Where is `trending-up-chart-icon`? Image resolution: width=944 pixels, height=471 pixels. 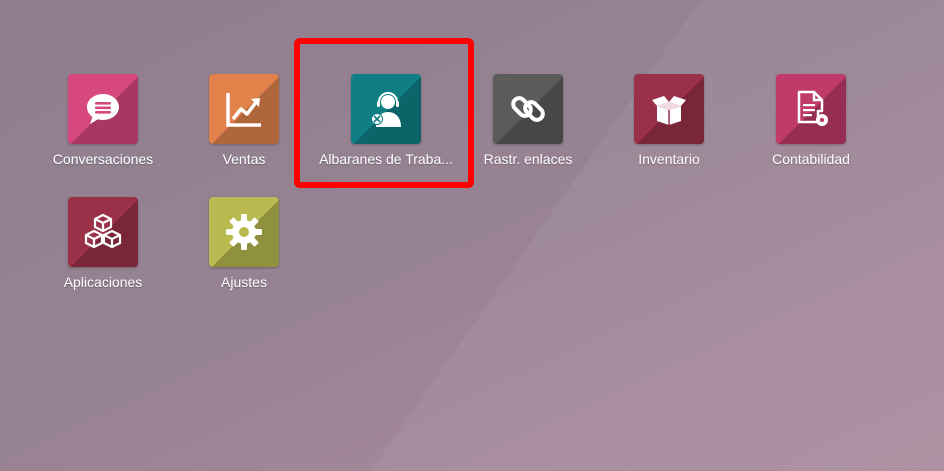 trending-up-chart-icon is located at coordinates (243, 110).